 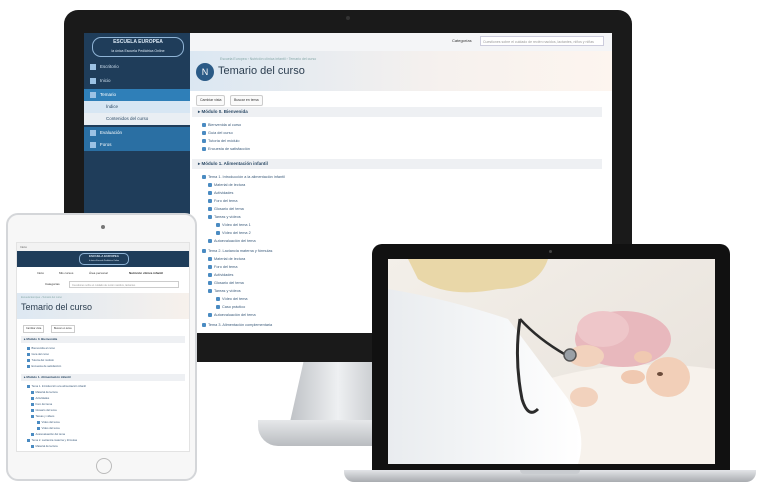 I want to click on nav-mis-cursos: Mis cursos, so click(x=66, y=273).